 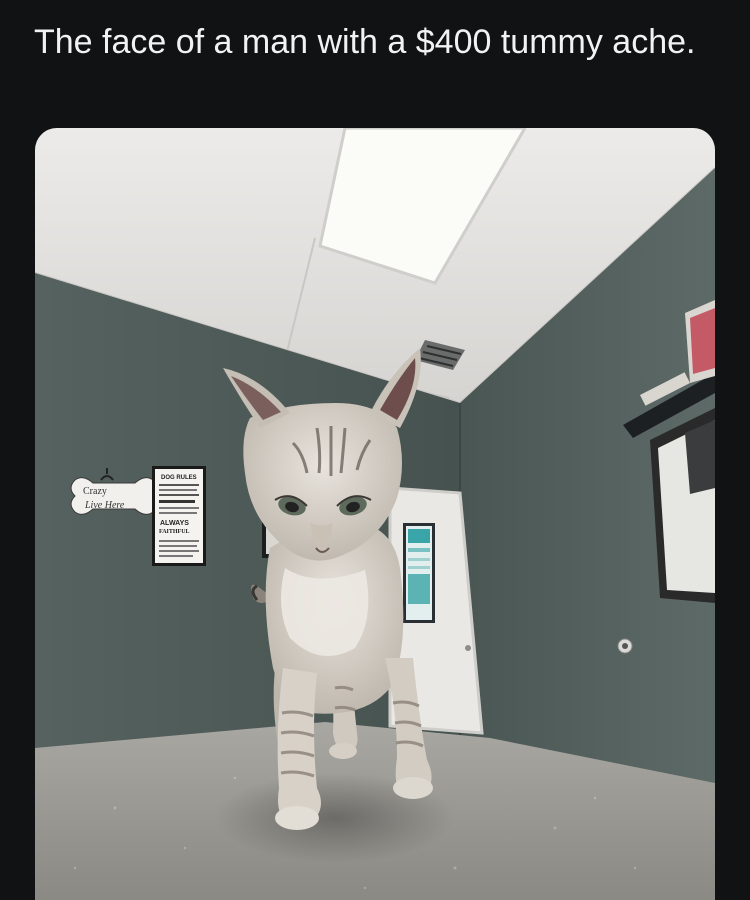 I want to click on crazy-dog-sign-line2: Live Here, so click(x=104, y=505).